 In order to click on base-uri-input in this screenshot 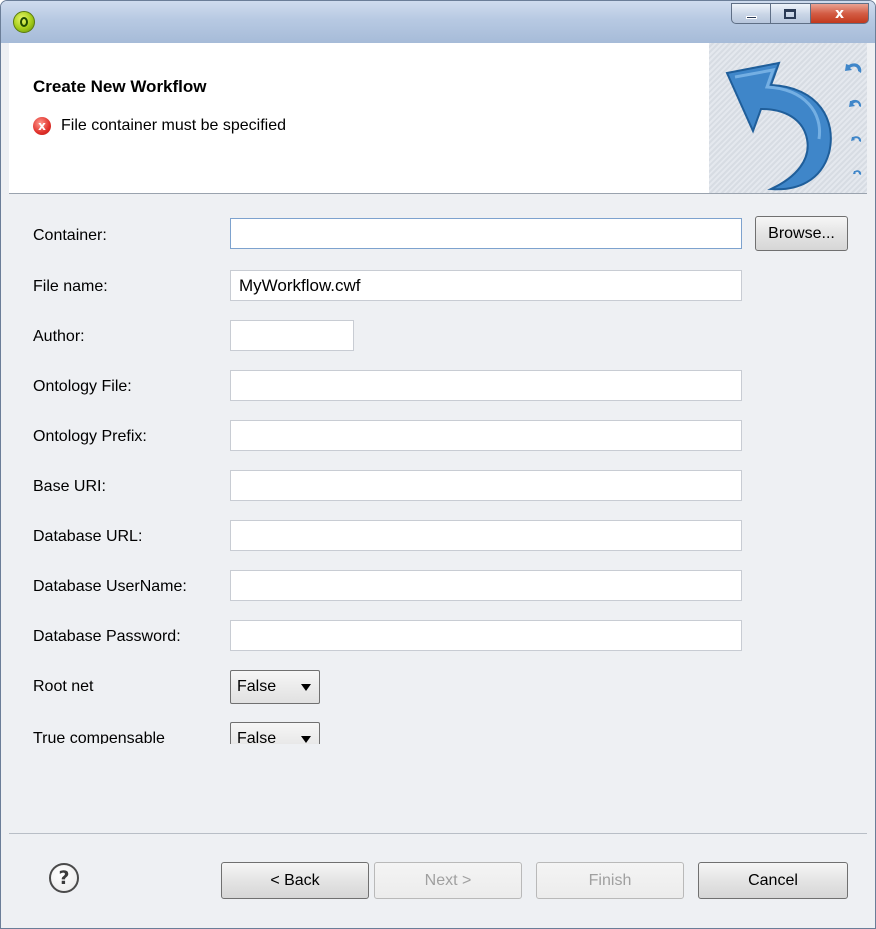, I will do `click(486, 485)`.